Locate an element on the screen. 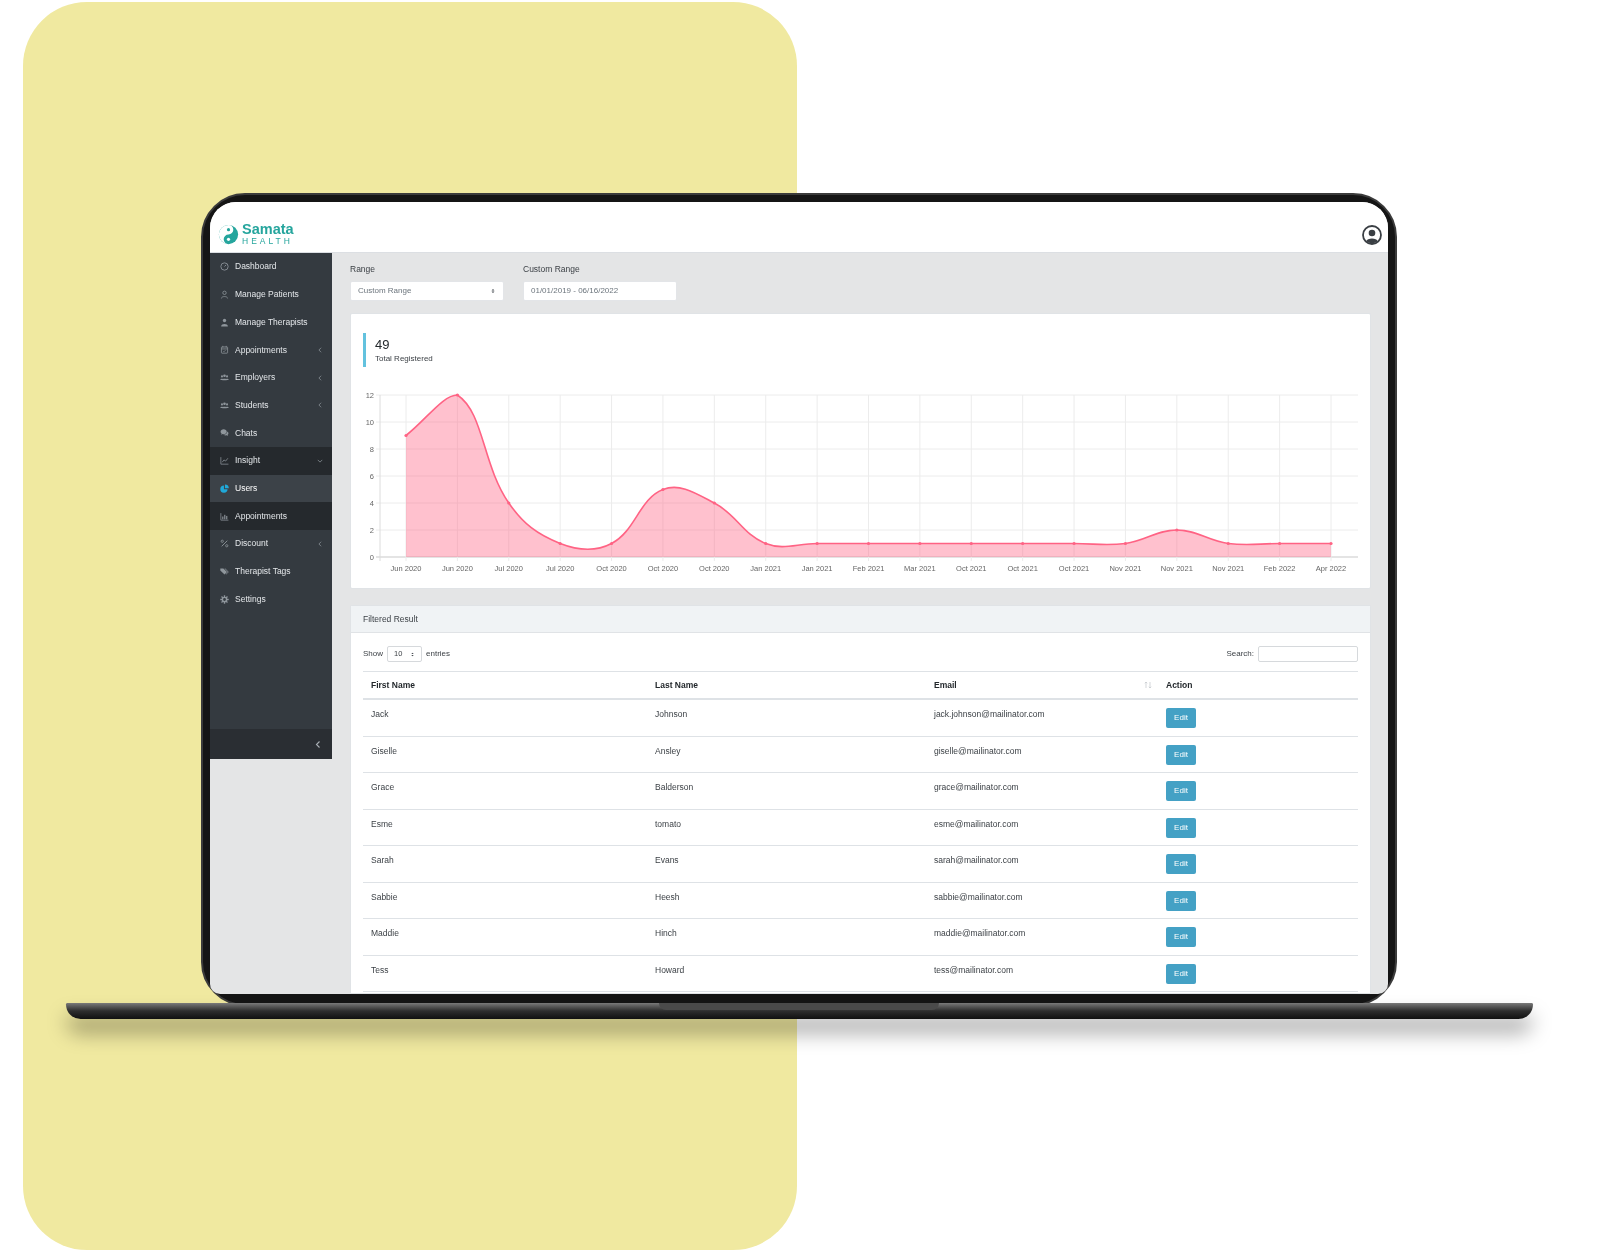  chat-bubbles-icon is located at coordinates (224, 433).